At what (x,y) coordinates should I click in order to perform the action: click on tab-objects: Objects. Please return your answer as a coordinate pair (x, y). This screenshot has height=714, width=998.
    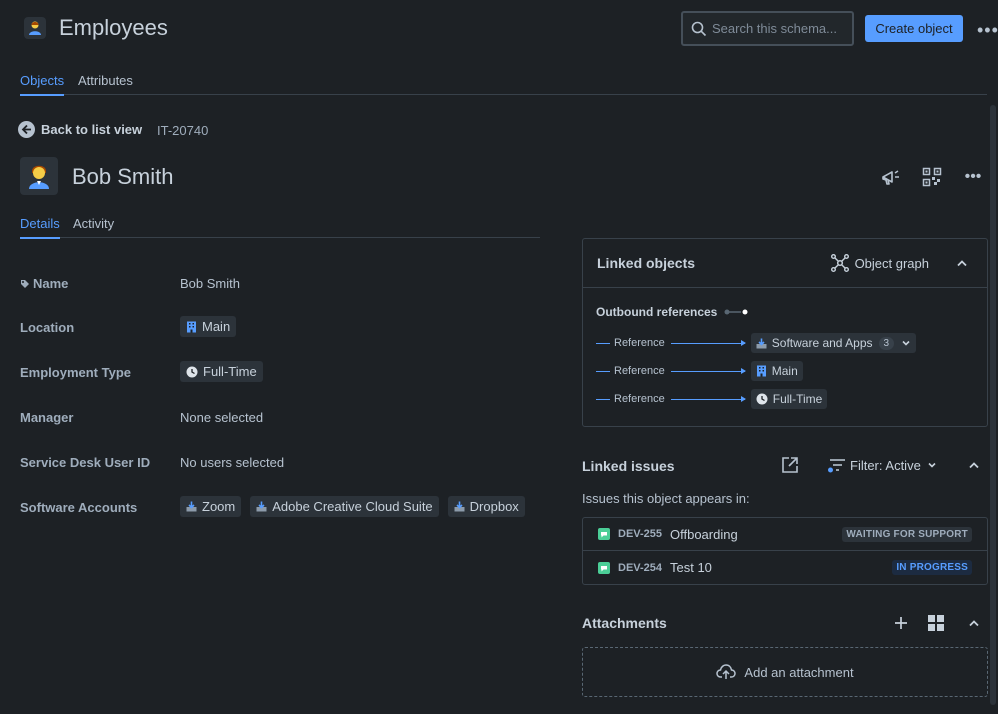
    Looking at the image, I should click on (42, 84).